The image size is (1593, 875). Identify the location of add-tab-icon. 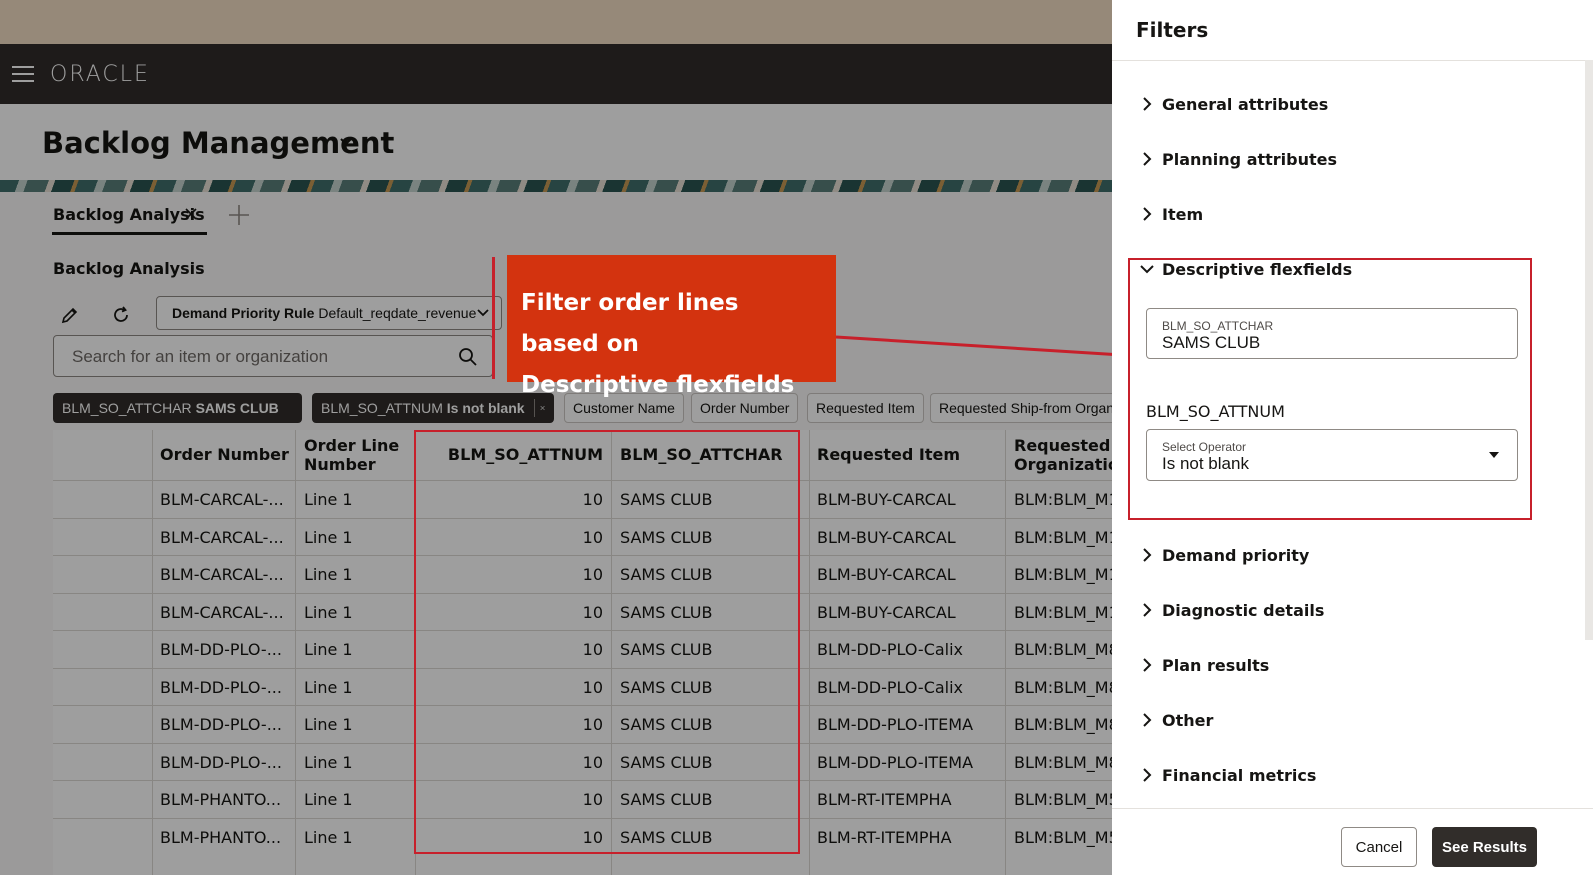
(239, 215).